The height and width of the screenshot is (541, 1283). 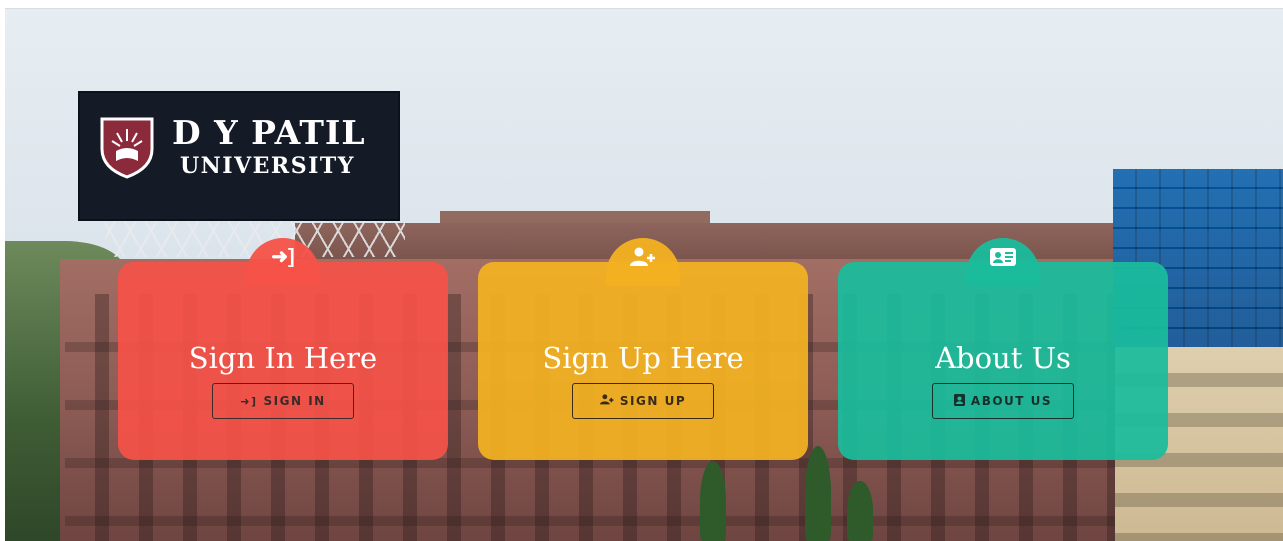 What do you see at coordinates (643, 358) in the screenshot?
I see `sign-up-title: Sign Up Here` at bounding box center [643, 358].